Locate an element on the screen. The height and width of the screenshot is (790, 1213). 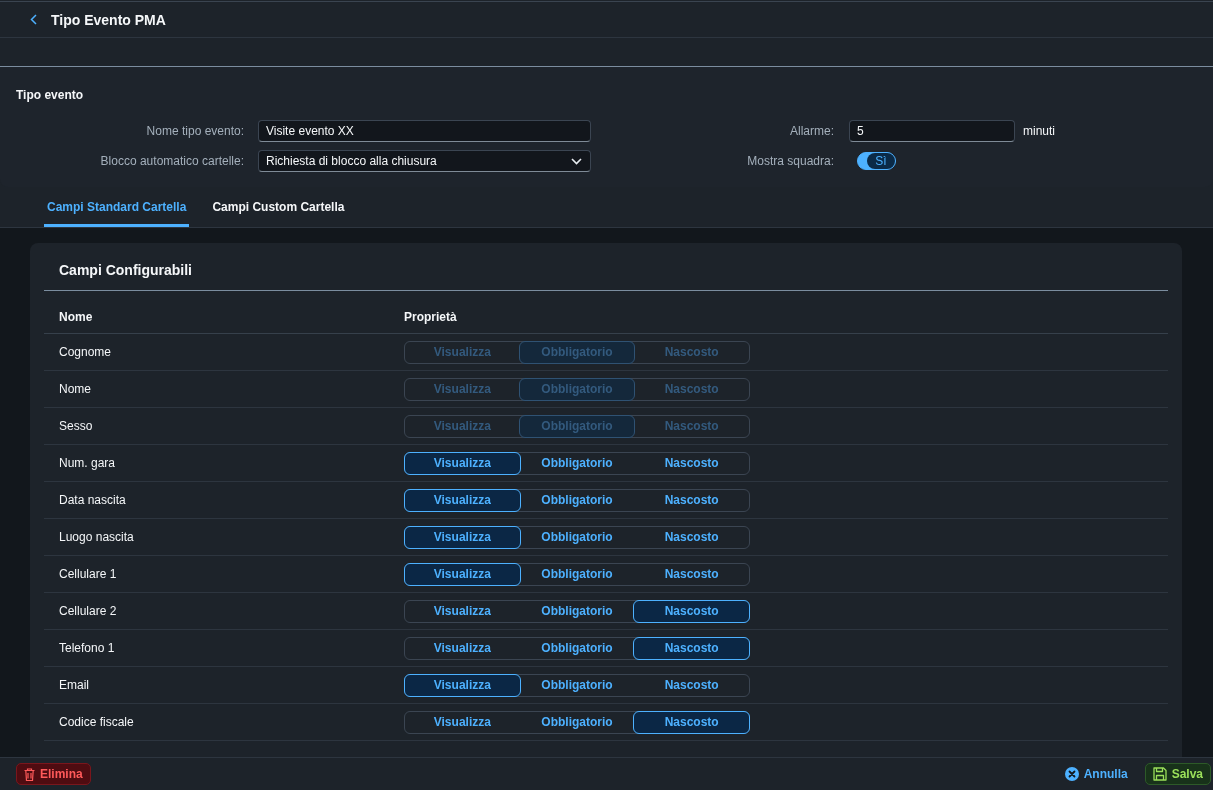
field-label: Allarme: is located at coordinates (811, 131).